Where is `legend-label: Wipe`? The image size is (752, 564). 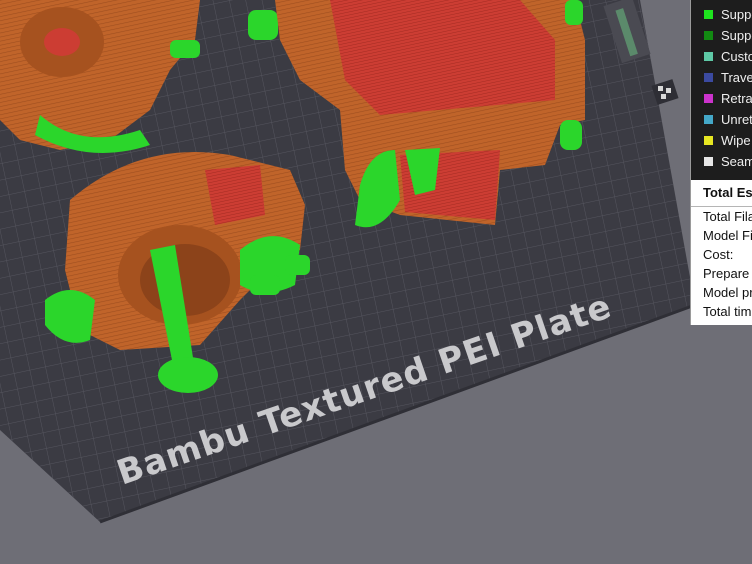 legend-label: Wipe is located at coordinates (736, 140).